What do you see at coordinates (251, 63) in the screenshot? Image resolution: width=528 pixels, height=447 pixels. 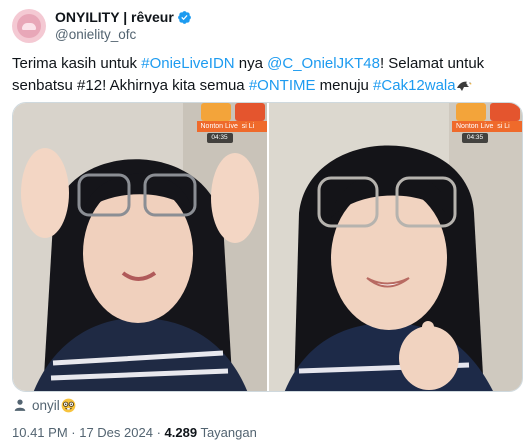 I see `tweet-text-segment: nya` at bounding box center [251, 63].